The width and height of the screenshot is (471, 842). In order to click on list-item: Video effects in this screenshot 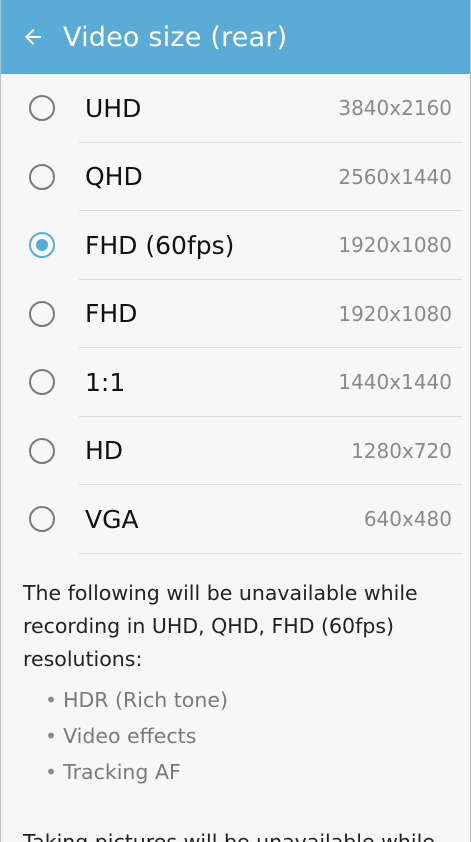, I will do `click(136, 736)`.